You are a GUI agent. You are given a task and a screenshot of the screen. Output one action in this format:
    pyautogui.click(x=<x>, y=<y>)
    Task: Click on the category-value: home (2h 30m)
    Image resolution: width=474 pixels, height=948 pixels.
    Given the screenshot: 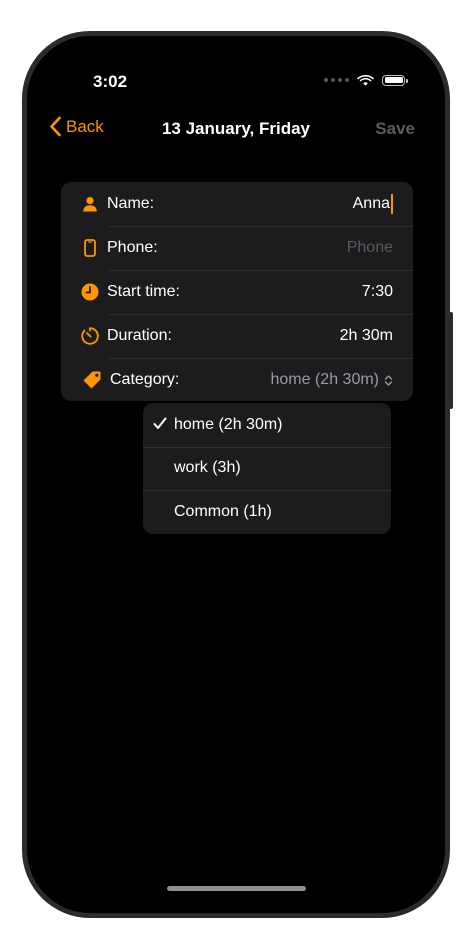 What is the action you would take?
    pyautogui.click(x=325, y=379)
    